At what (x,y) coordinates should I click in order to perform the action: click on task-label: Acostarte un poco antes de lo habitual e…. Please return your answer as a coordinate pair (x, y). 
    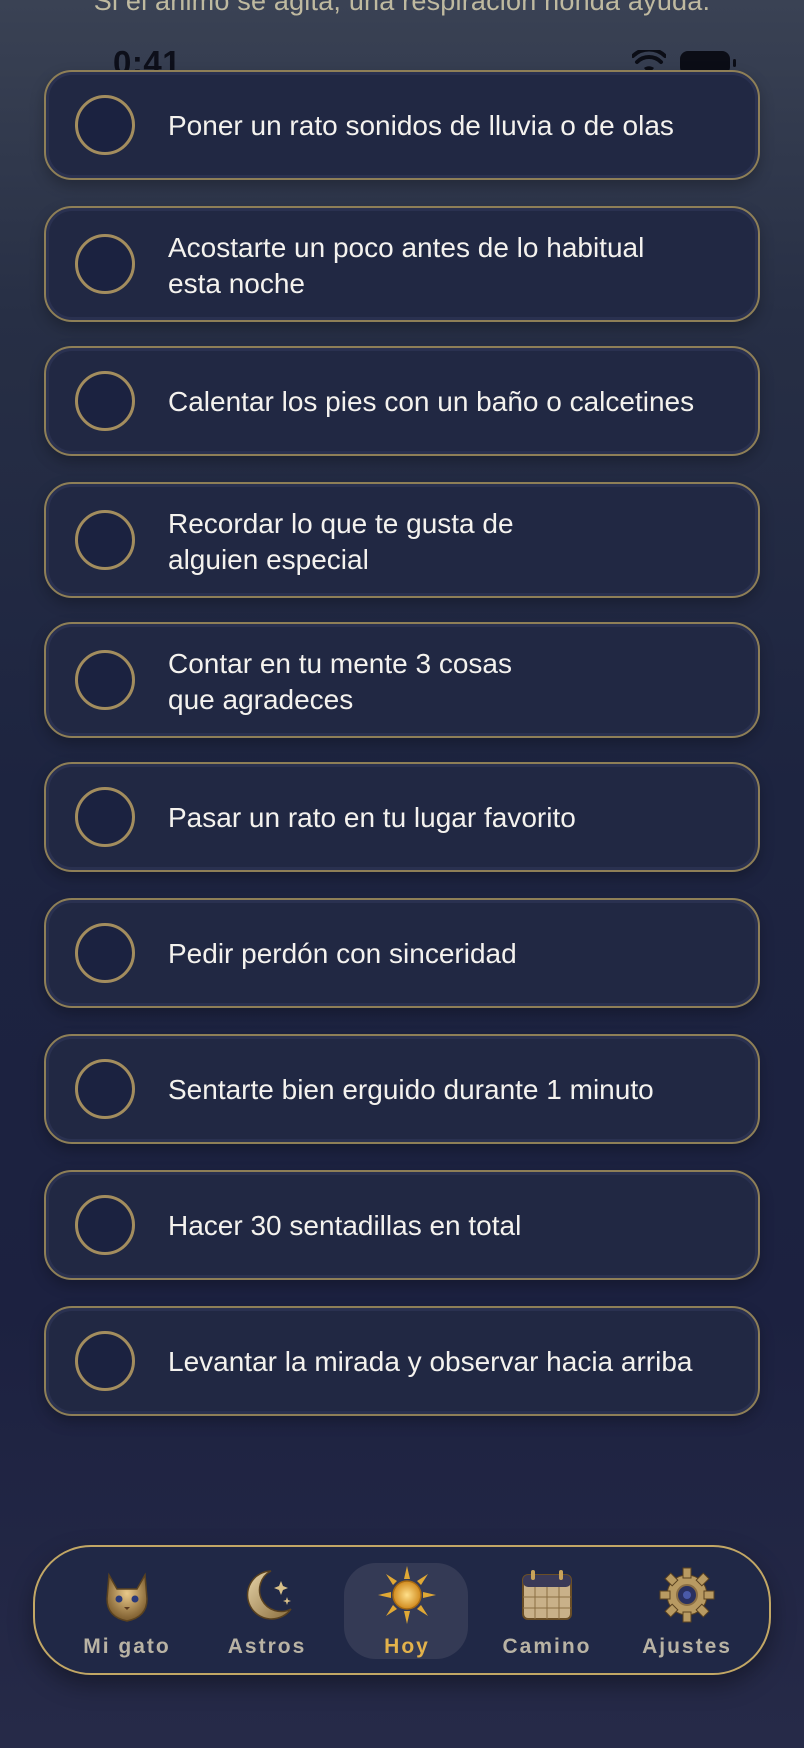
    Looking at the image, I should click on (406, 265).